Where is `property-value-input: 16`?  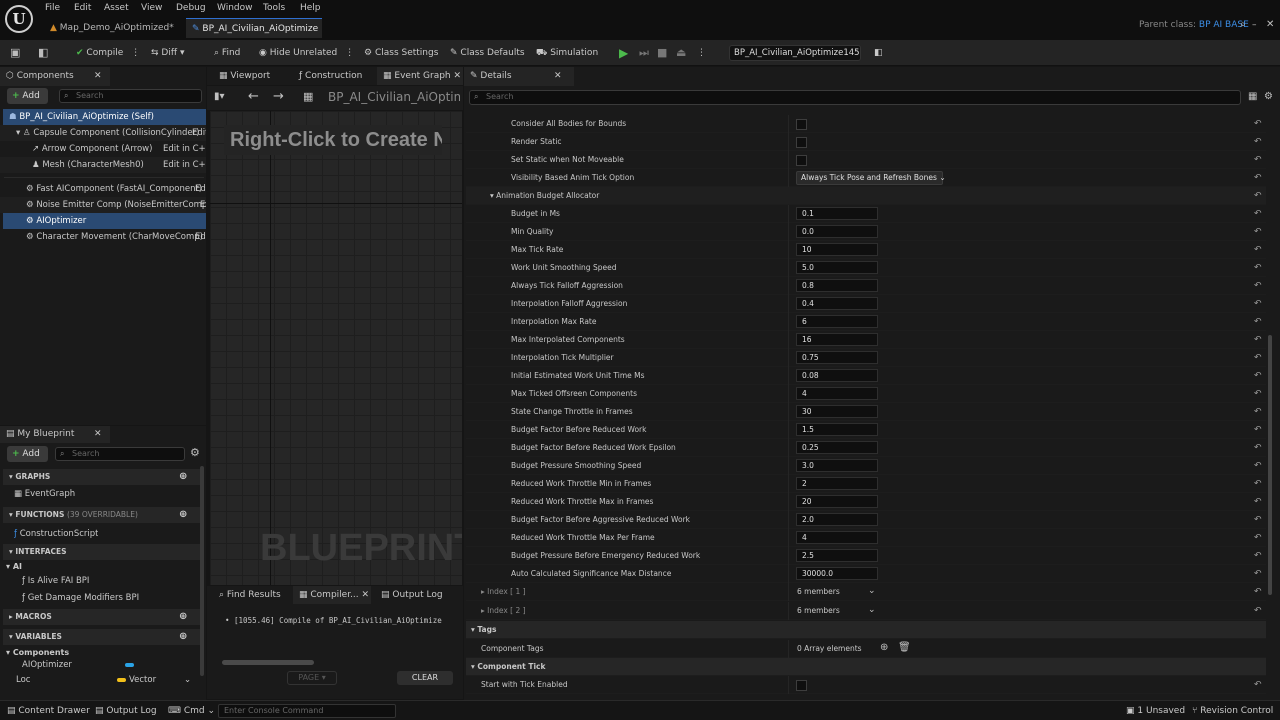
property-value-input: 16 is located at coordinates (837, 339).